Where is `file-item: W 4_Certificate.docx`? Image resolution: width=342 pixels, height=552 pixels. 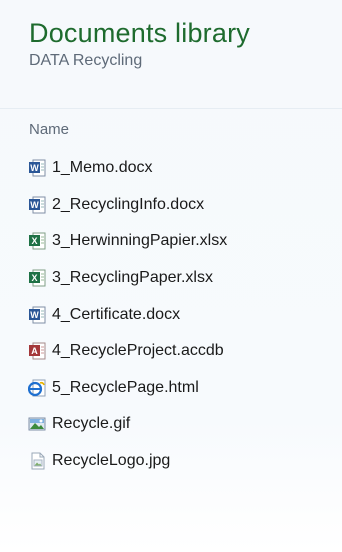
file-item: W 4_Certificate.docx is located at coordinates (178, 314).